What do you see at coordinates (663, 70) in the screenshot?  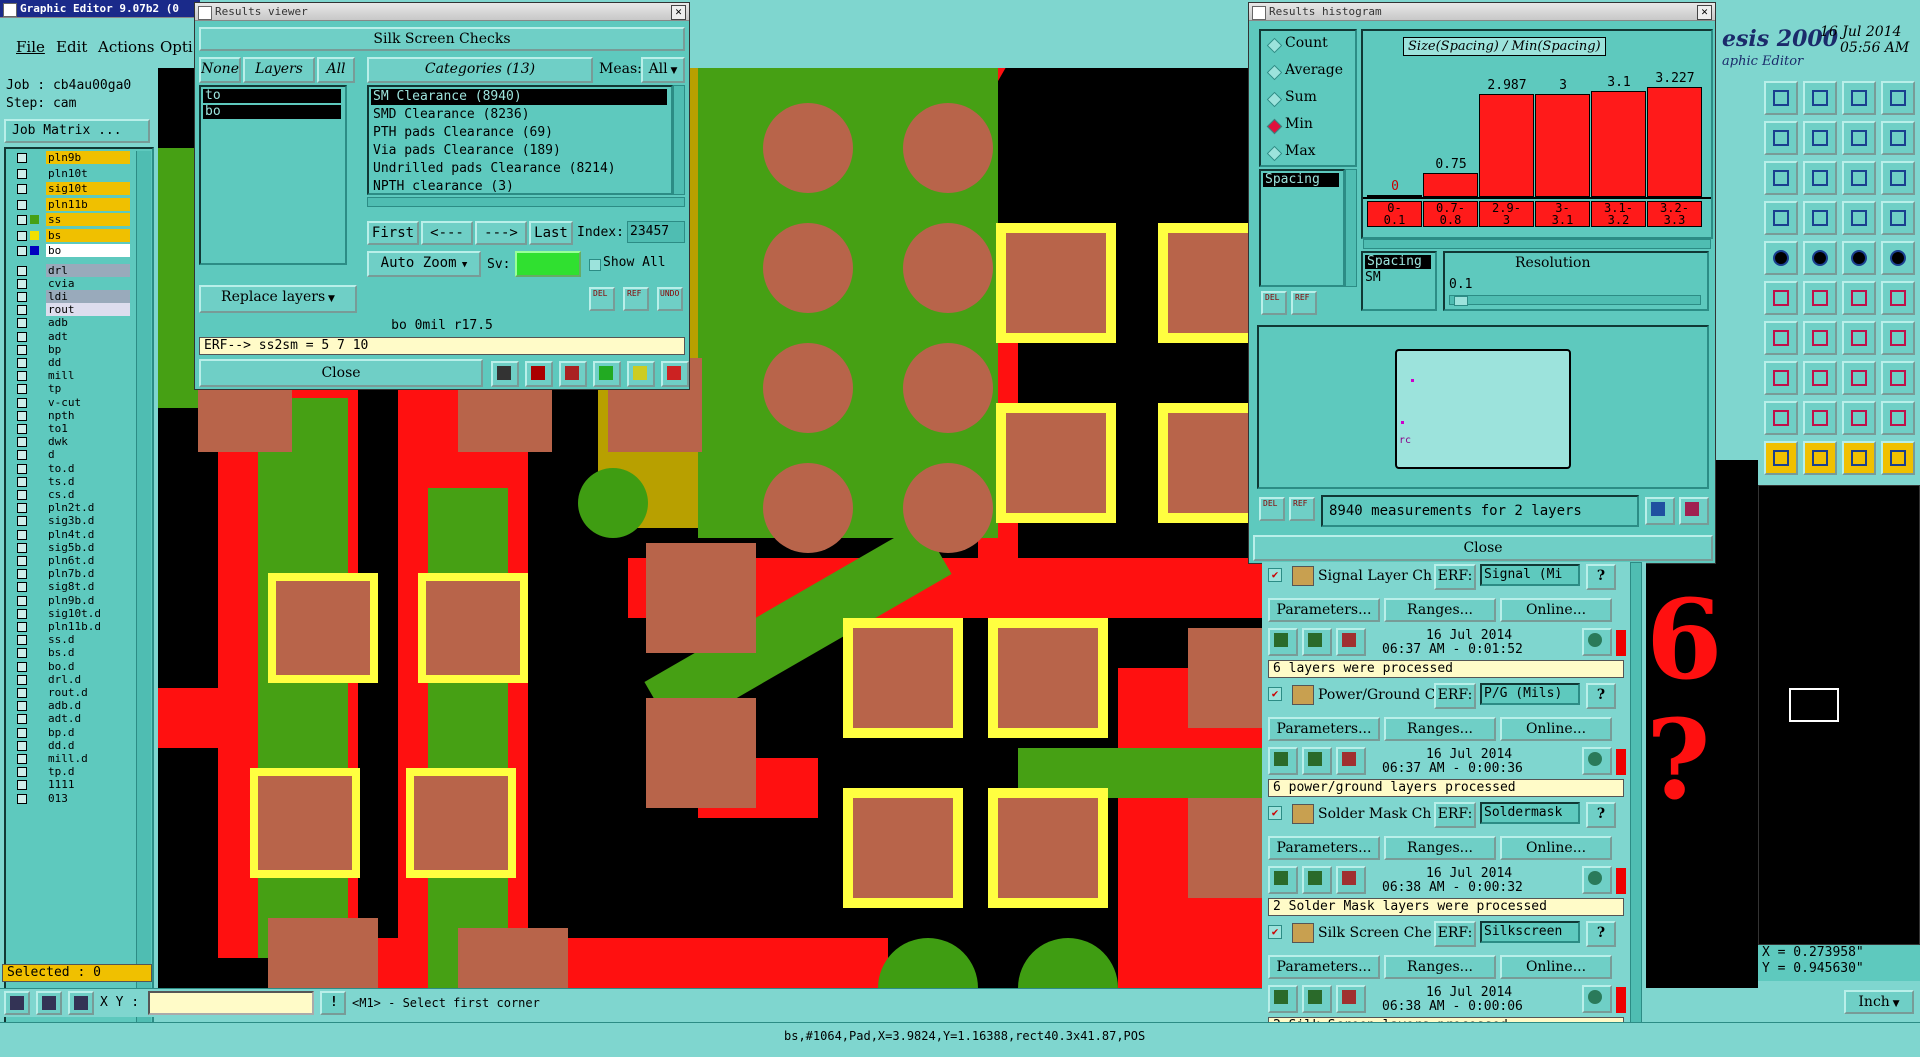 I see `meas-select: All ▼` at bounding box center [663, 70].